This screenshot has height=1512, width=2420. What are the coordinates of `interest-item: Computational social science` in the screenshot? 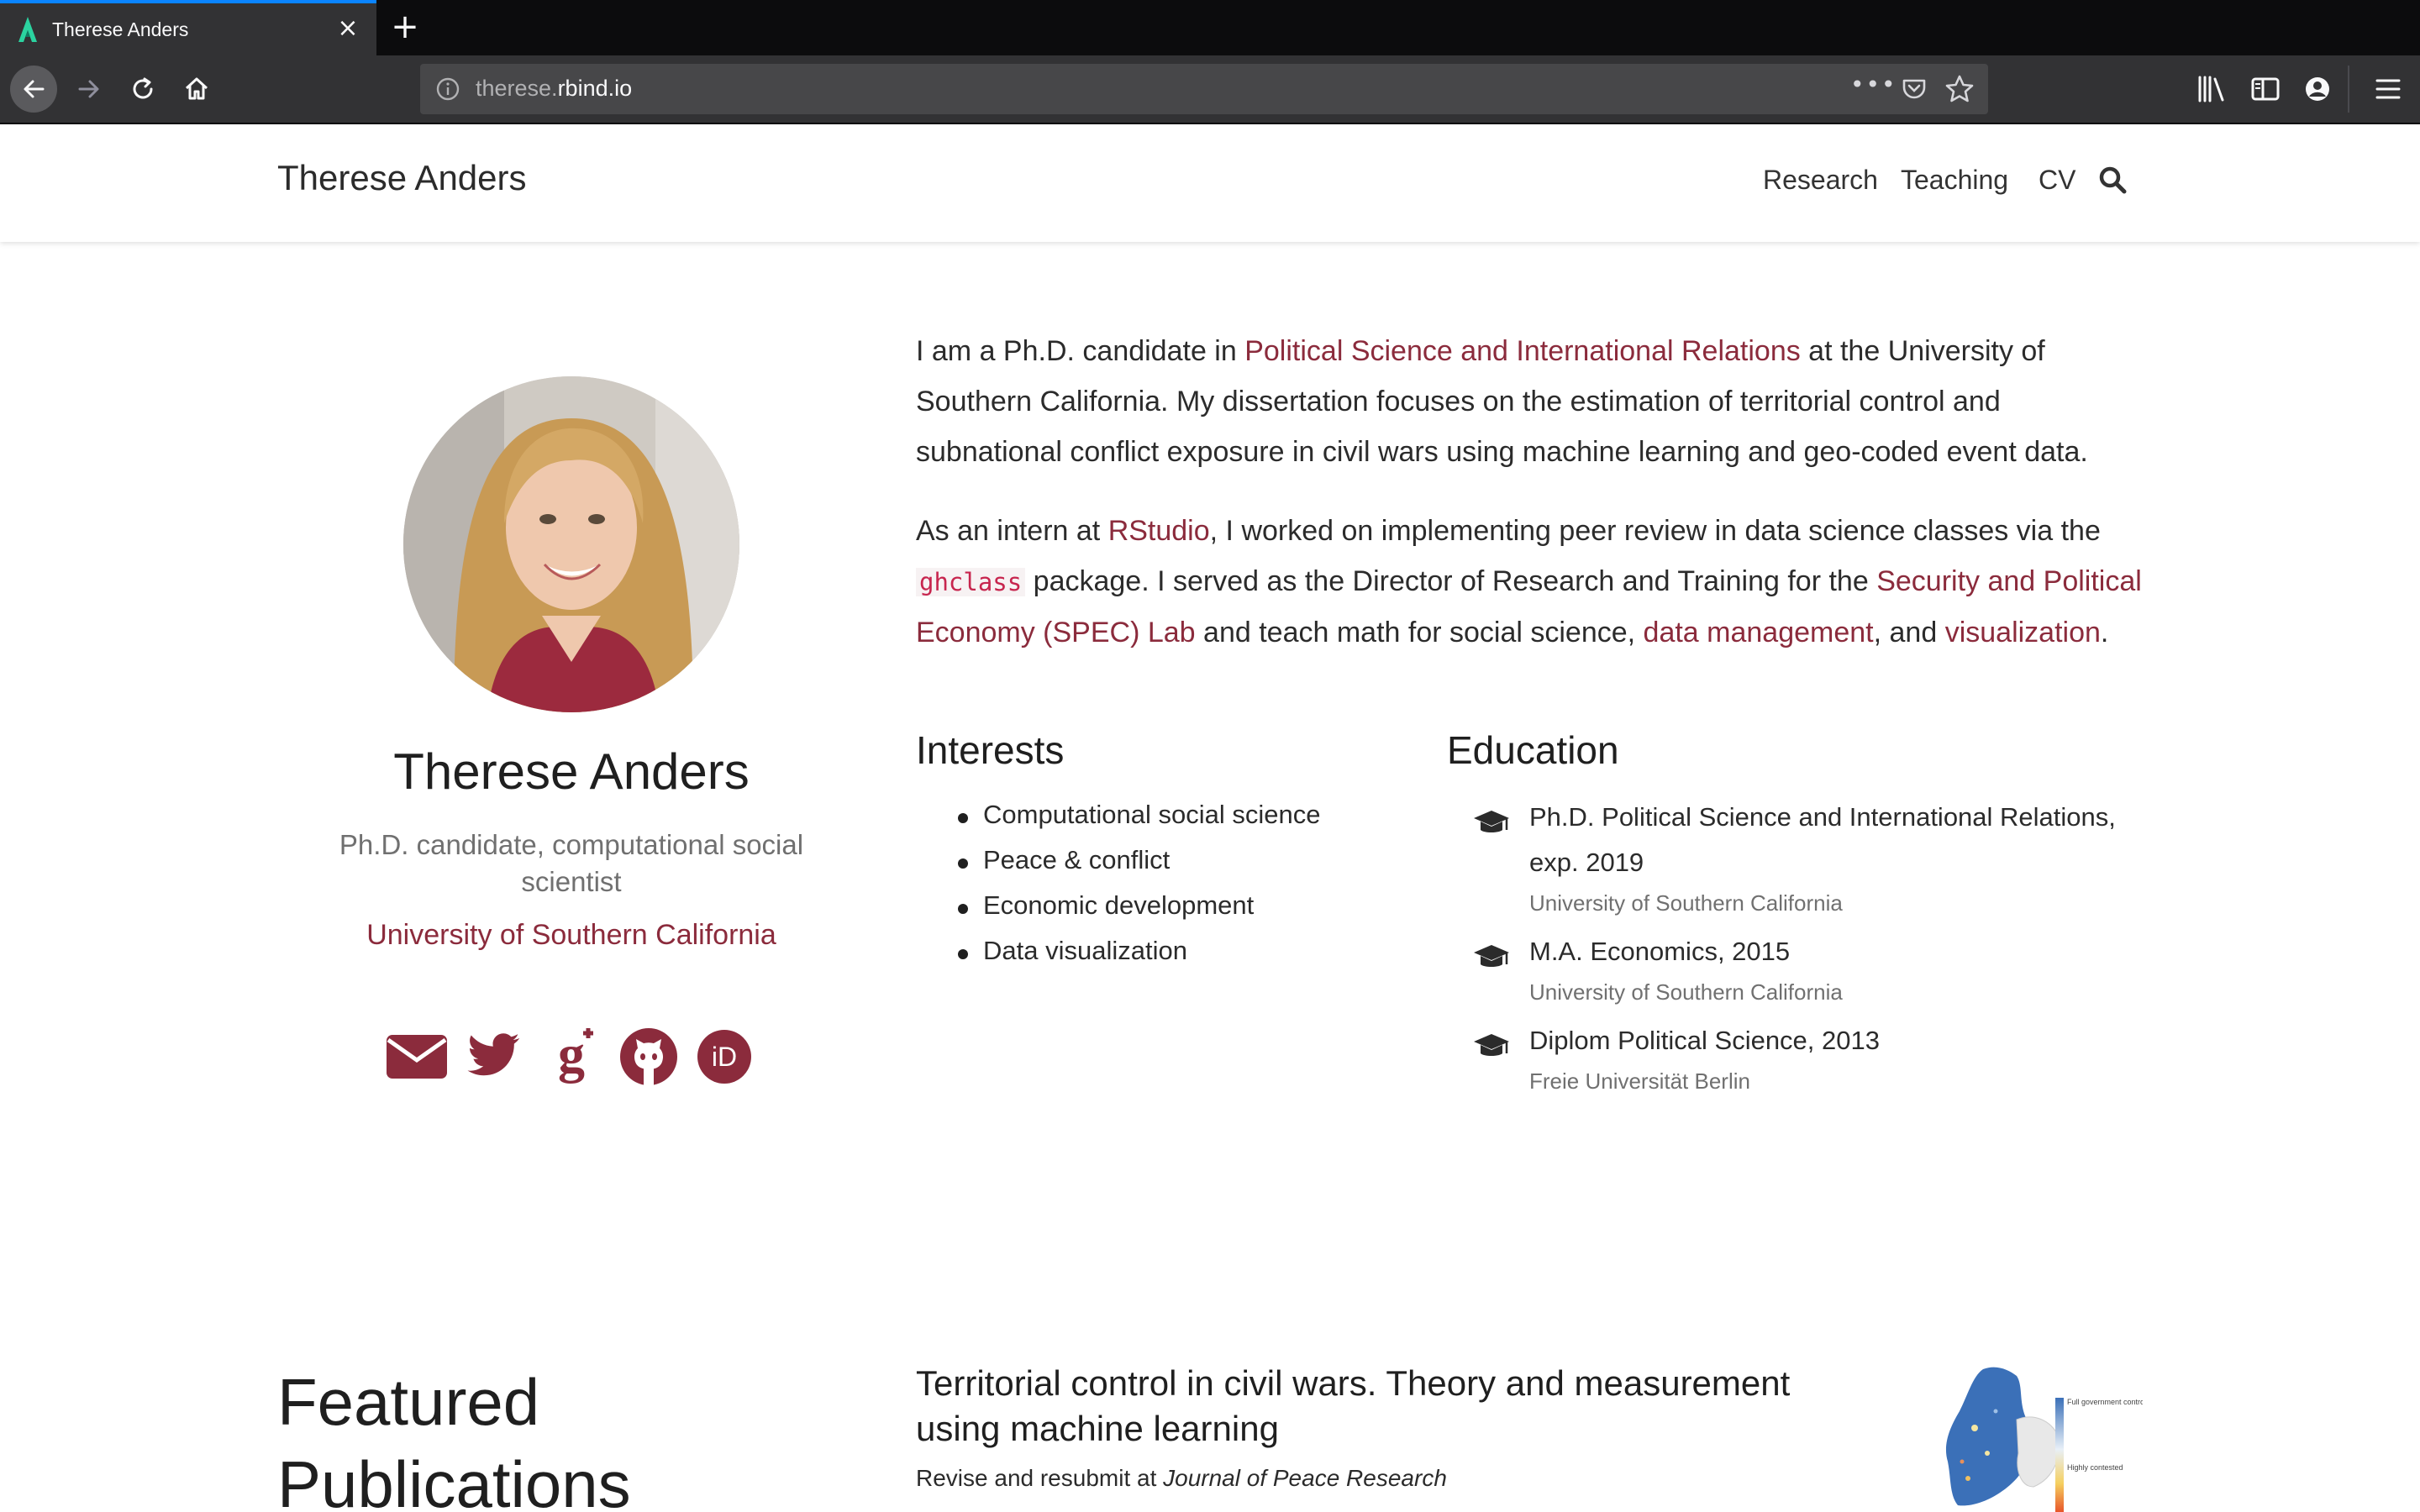 It's located at (1152, 814).